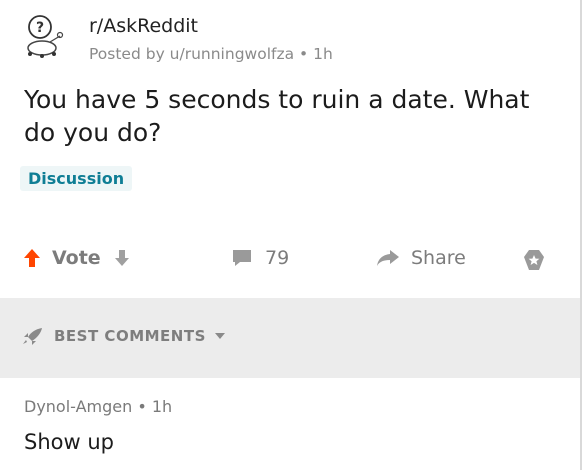 The image size is (582, 470). I want to click on vote-label: Vote, so click(76, 258).